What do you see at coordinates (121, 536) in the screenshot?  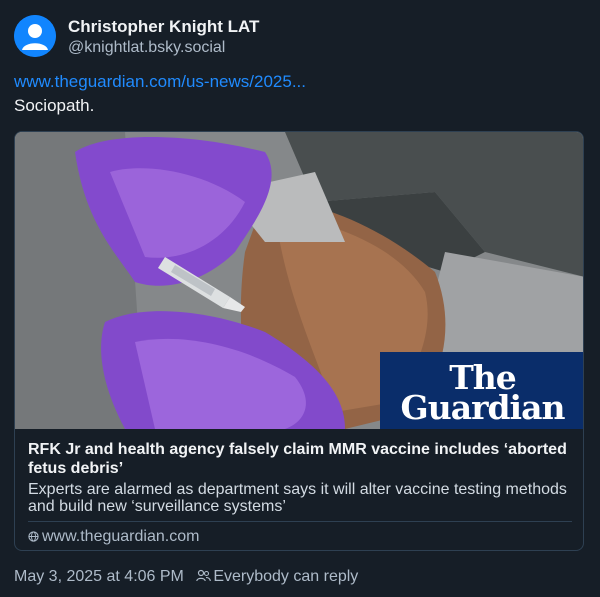 I see `link-preview-domain-text: www.theguardian.com` at bounding box center [121, 536].